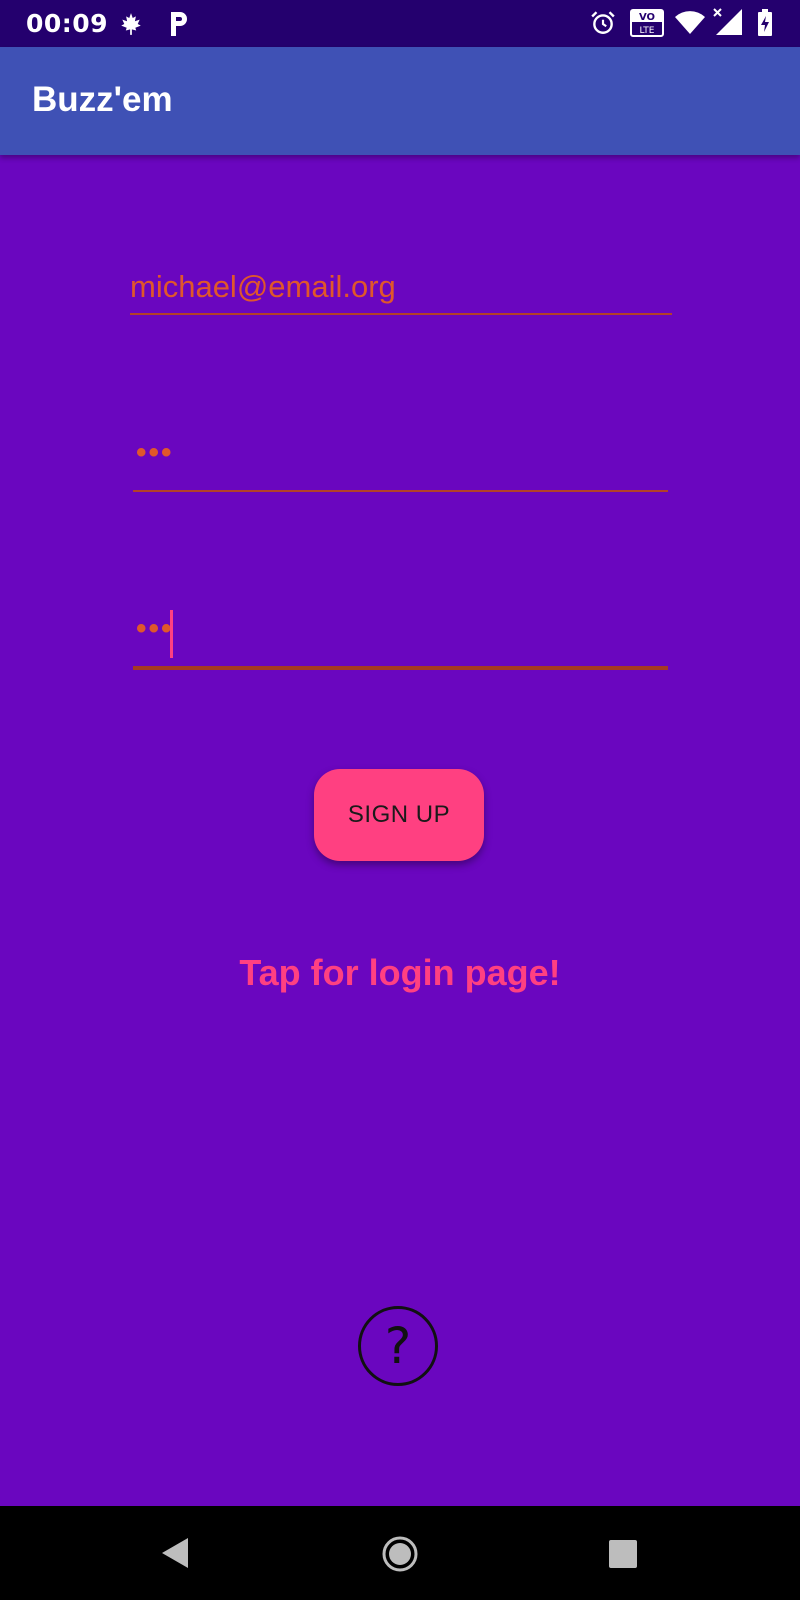  I want to click on home-icon, so click(400, 1556).